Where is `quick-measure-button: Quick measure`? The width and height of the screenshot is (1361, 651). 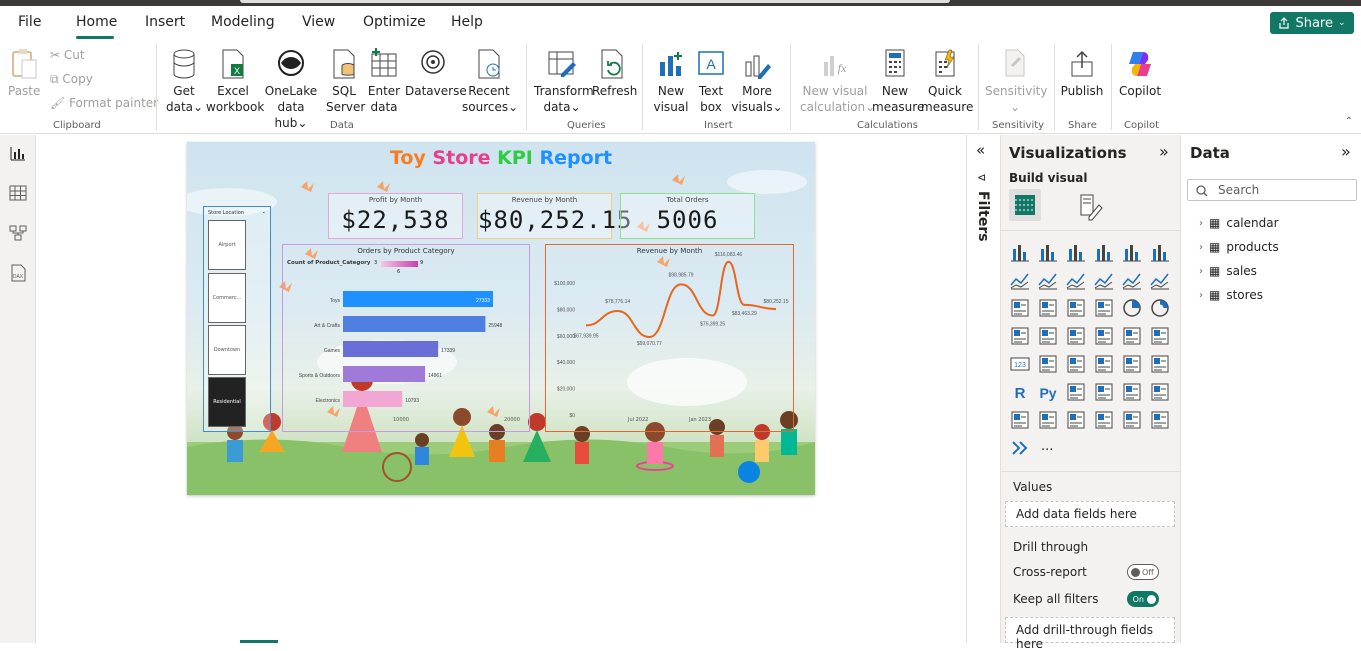
quick-measure-button: Quick measure is located at coordinates (947, 81).